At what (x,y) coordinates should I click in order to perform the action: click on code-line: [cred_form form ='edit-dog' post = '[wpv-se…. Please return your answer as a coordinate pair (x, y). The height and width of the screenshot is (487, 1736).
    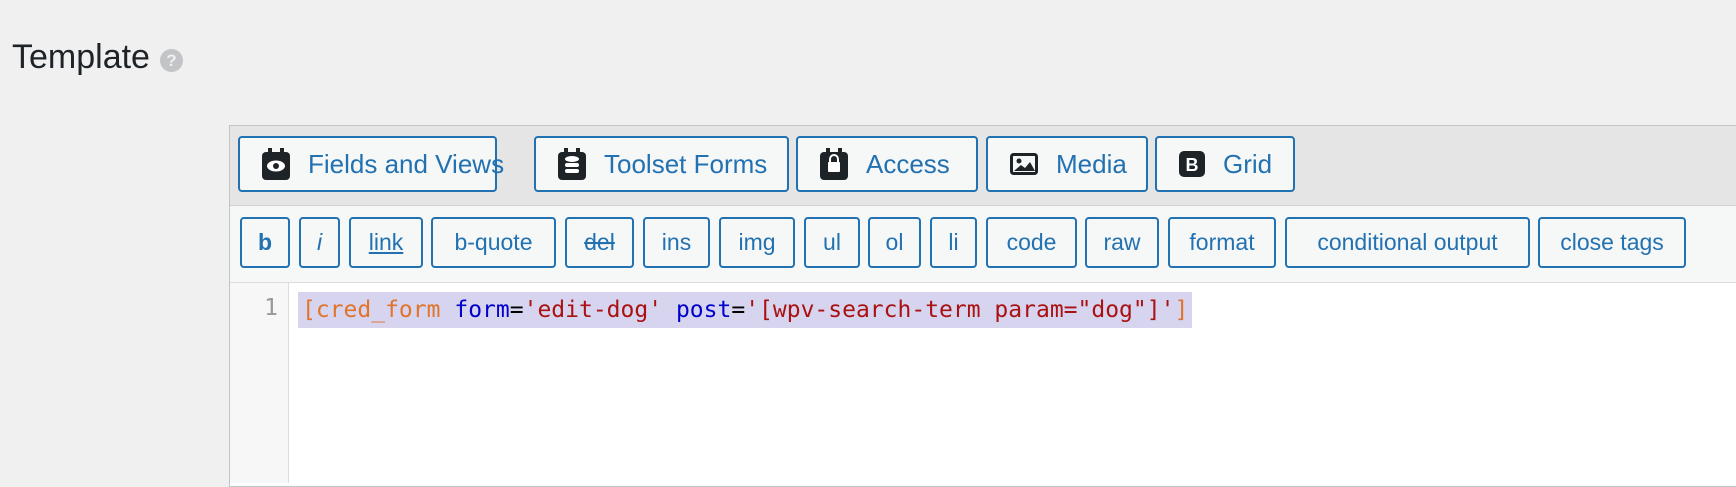
    Looking at the image, I should click on (745, 310).